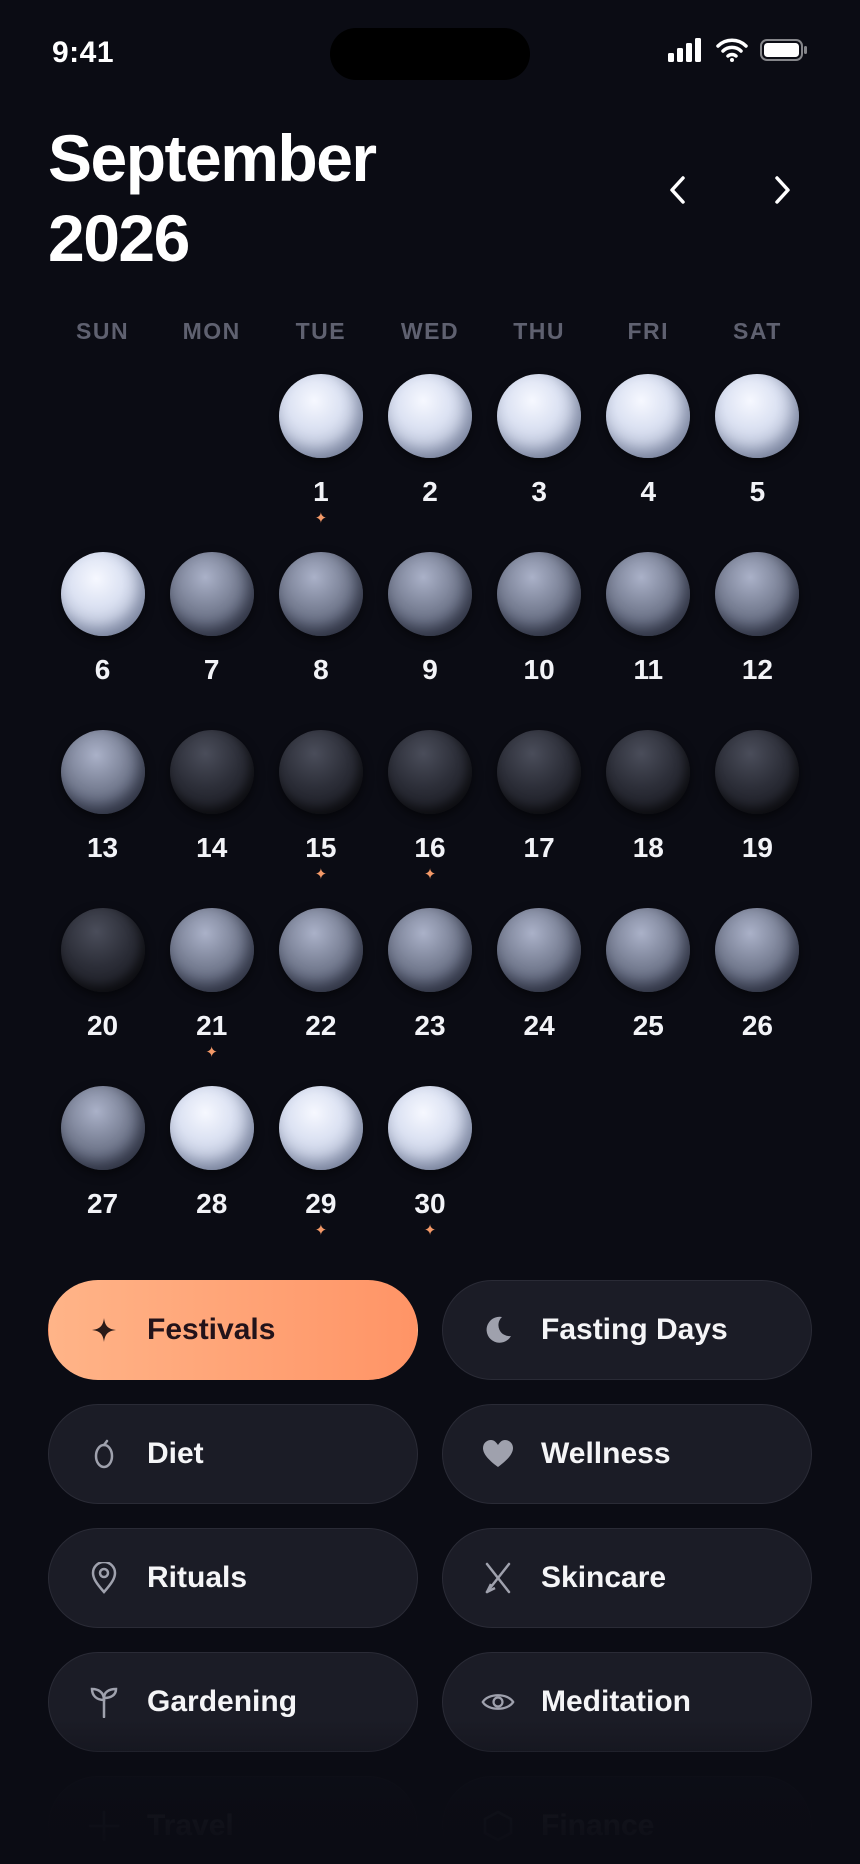 The height and width of the screenshot is (1864, 860). What do you see at coordinates (648, 847) in the screenshot?
I see `day-number: 18` at bounding box center [648, 847].